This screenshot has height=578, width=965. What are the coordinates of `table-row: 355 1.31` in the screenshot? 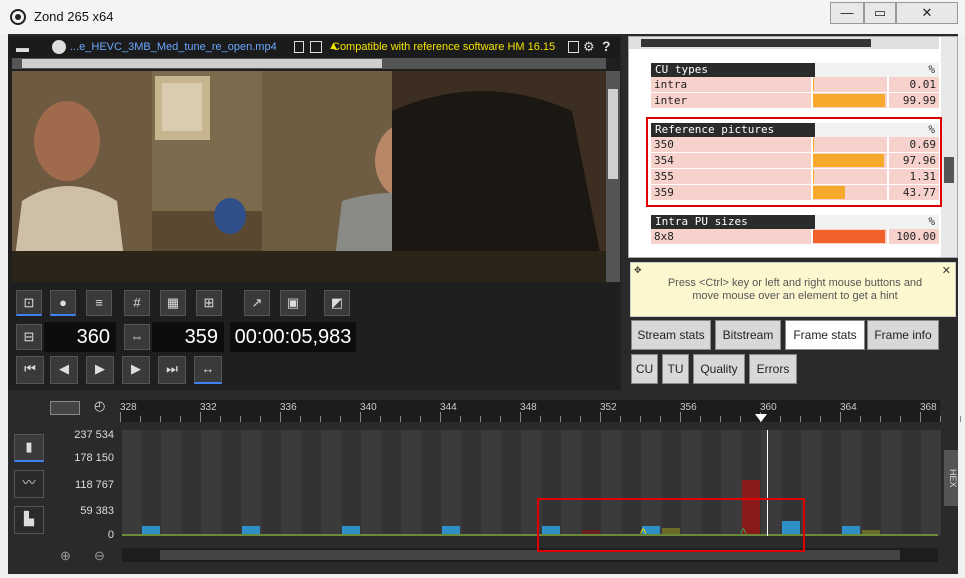 It's located at (795, 177).